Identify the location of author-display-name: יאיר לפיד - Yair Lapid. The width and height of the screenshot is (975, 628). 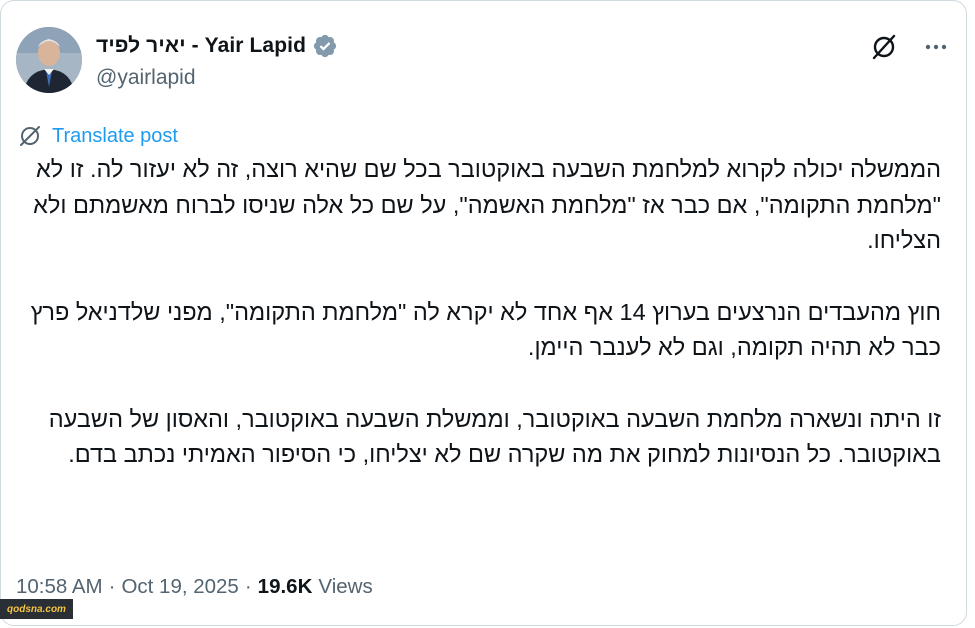
(201, 46).